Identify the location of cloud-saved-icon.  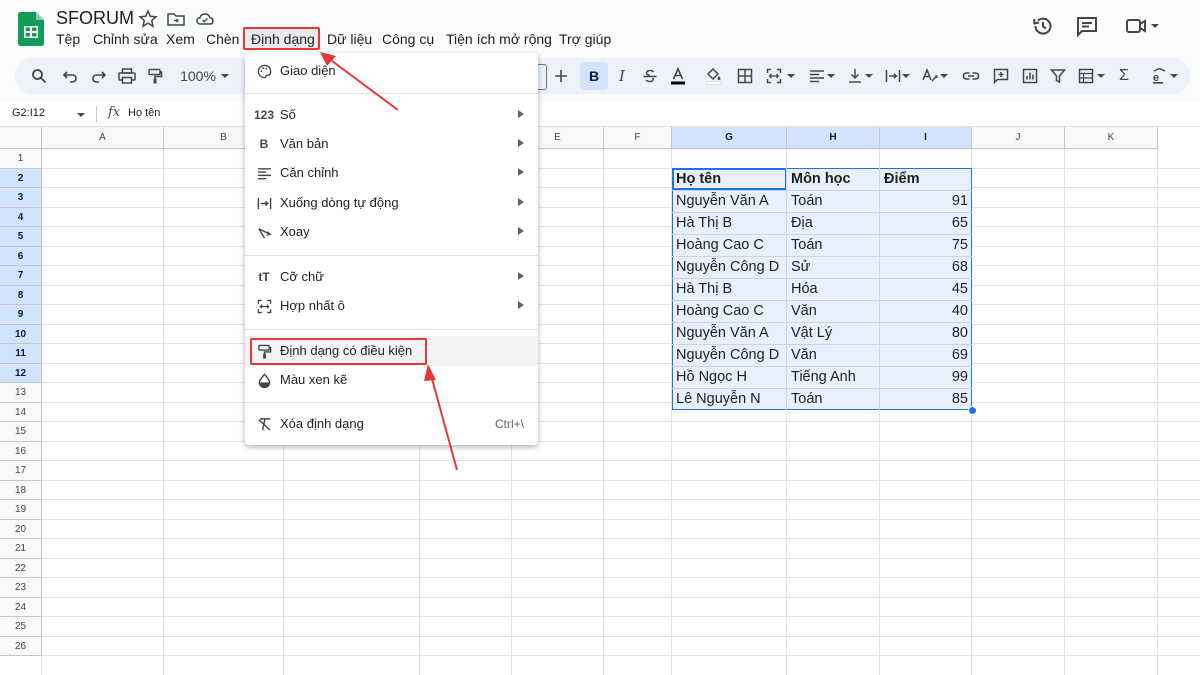
(205, 19).